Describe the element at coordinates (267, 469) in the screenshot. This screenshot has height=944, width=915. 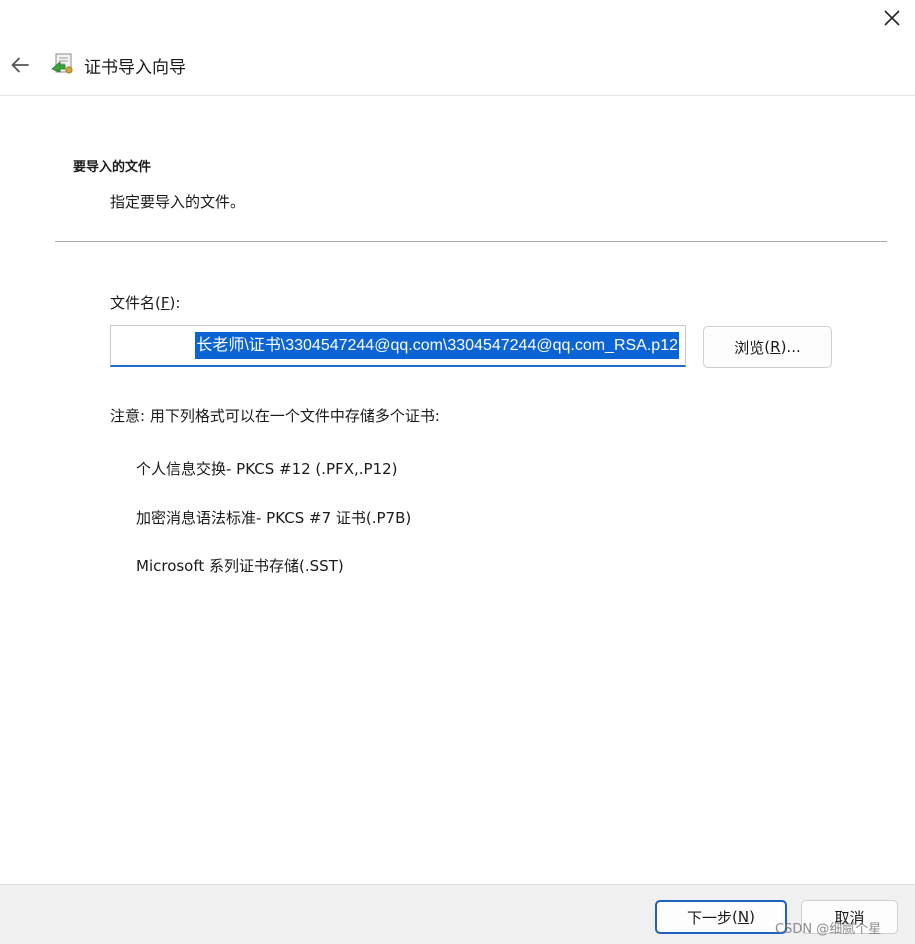
I see `format-item-pfx: 个人信息交换- PKCS #12 (.PFX,.P12)` at that location.